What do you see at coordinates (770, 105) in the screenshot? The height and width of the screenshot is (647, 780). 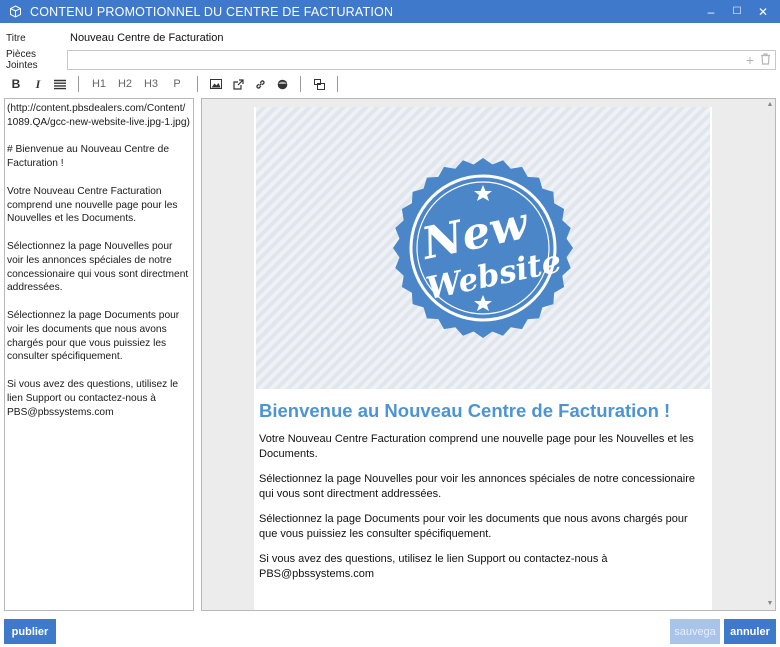 I see `scroll-up-icon: ▲` at bounding box center [770, 105].